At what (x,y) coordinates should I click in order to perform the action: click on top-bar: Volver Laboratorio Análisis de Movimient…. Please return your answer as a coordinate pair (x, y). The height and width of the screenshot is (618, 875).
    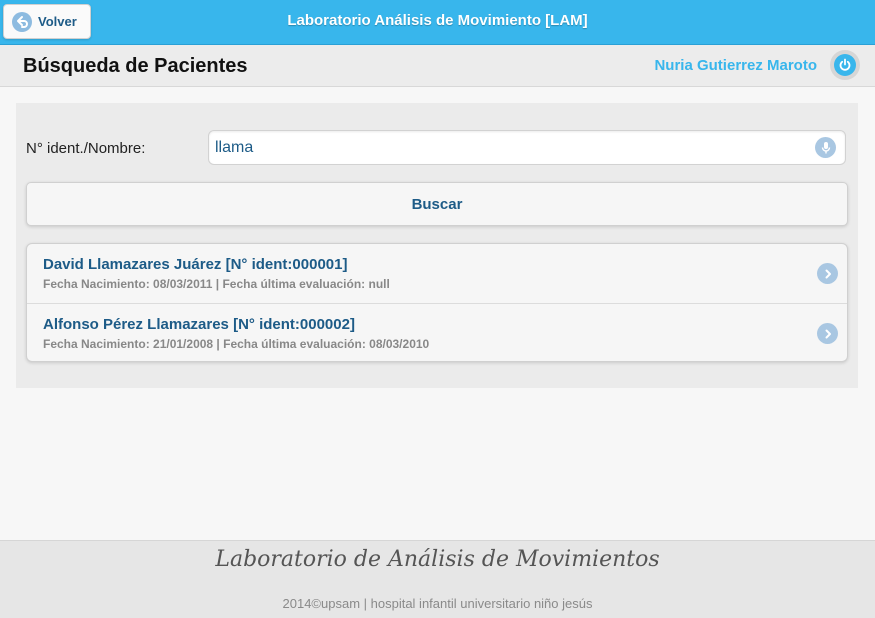
    Looking at the image, I should click on (437, 22).